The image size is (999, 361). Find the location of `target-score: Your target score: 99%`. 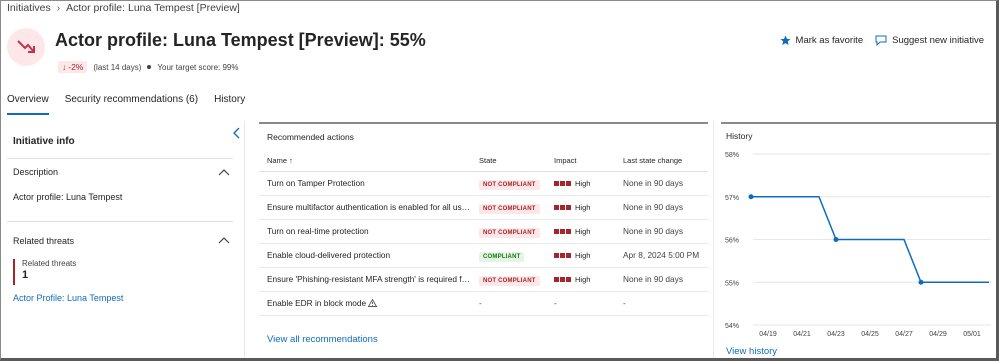

target-score: Your target score: 99% is located at coordinates (198, 67).